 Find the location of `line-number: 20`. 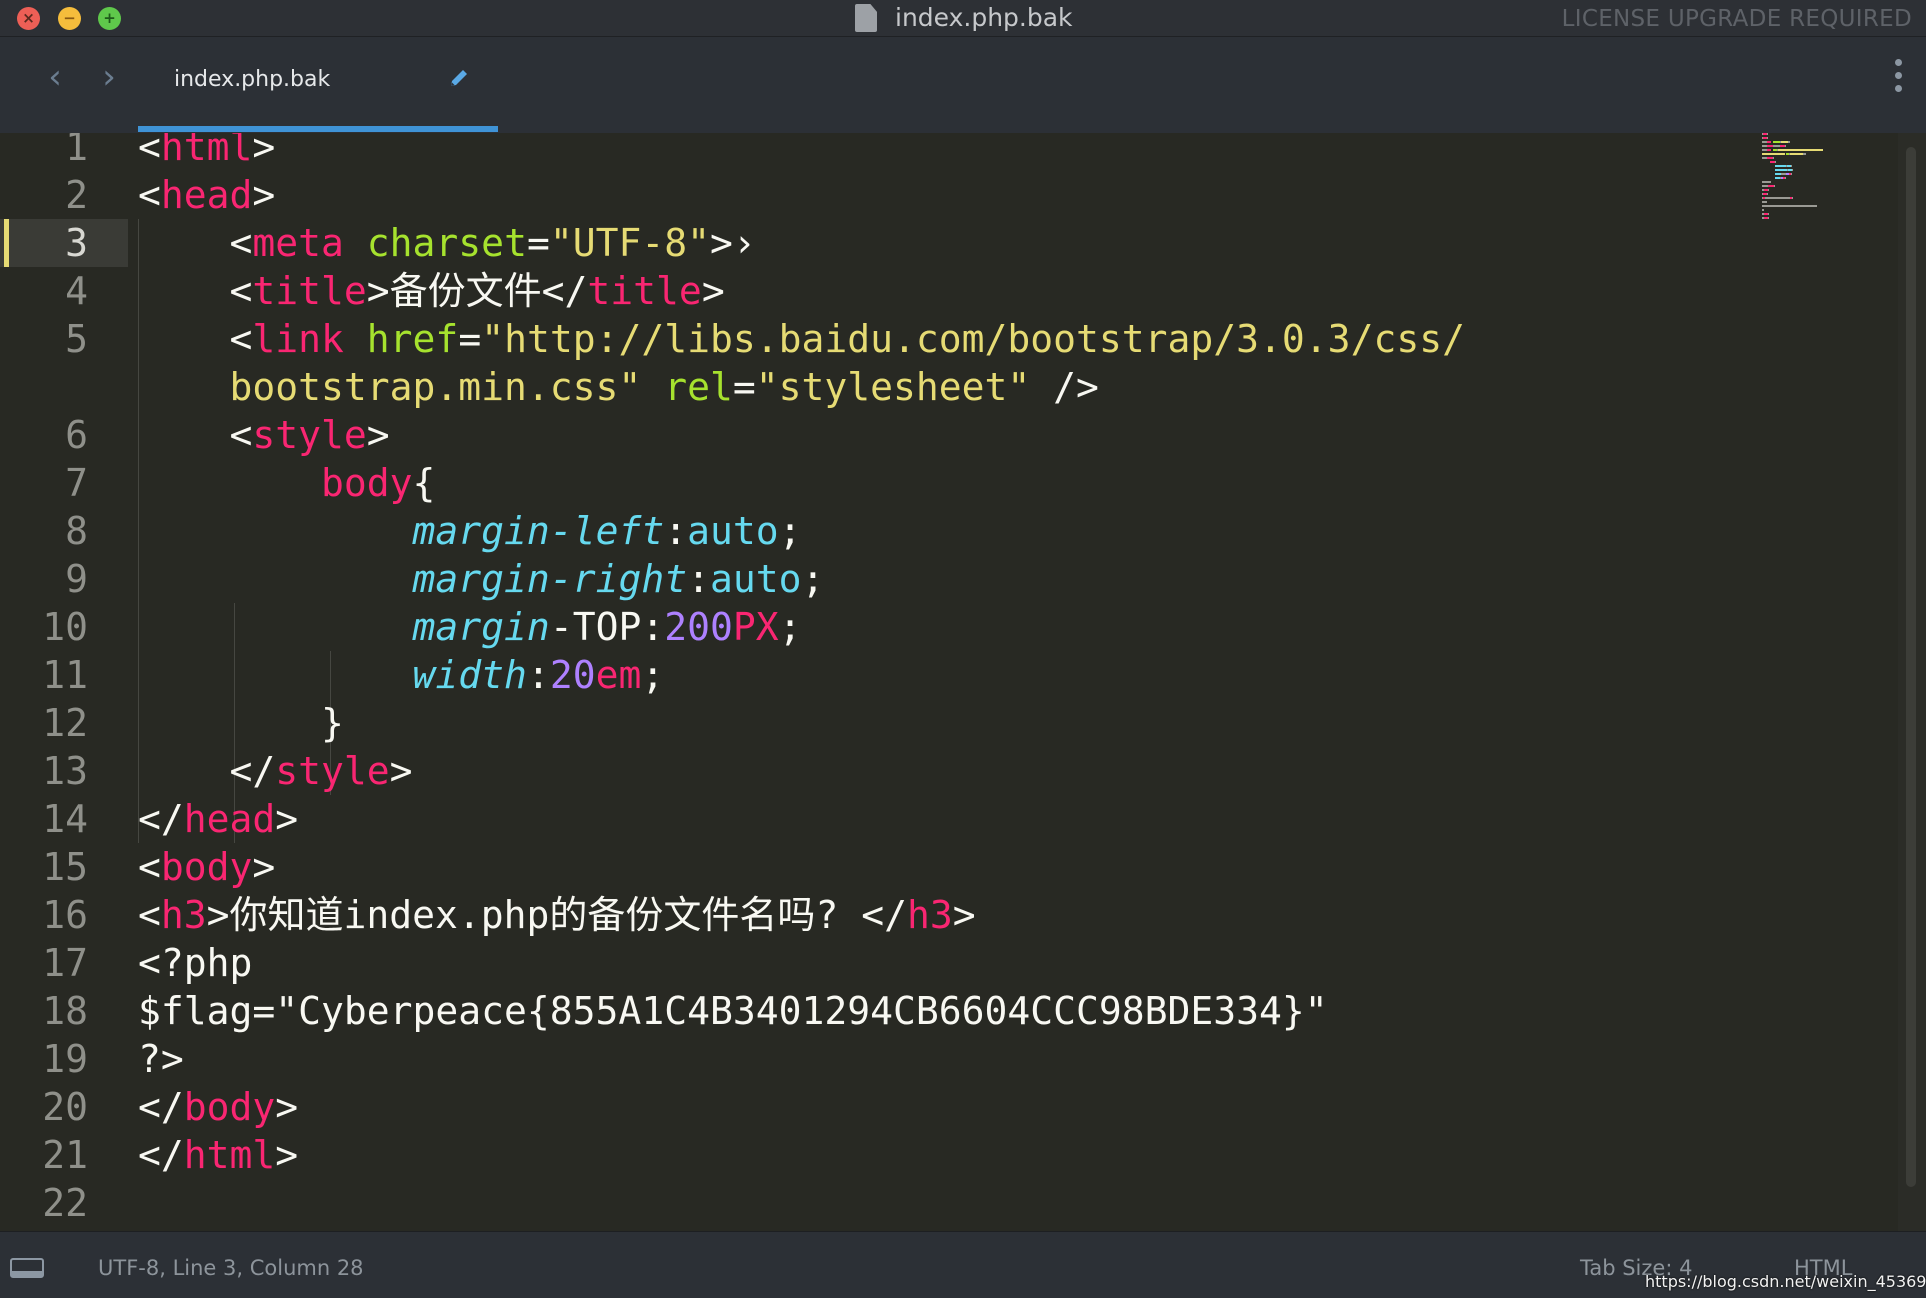

line-number: 20 is located at coordinates (65, 1107).